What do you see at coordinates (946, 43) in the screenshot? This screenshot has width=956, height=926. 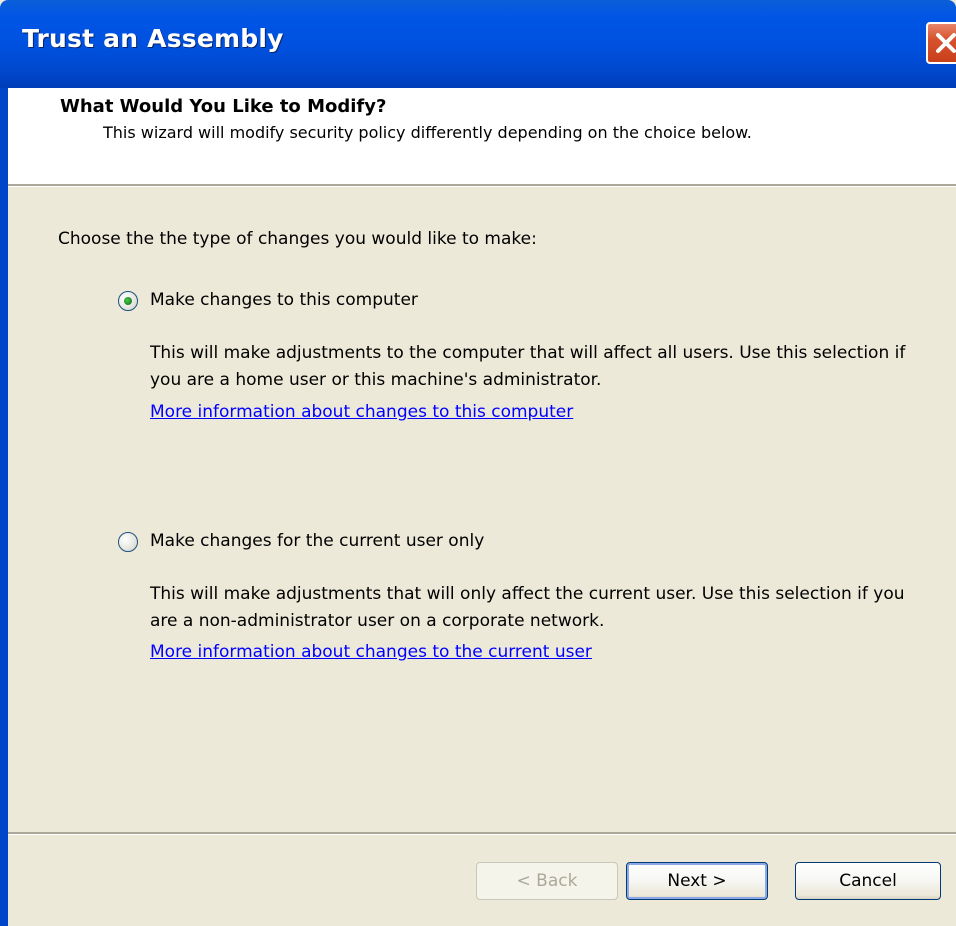 I see `close-icon` at bounding box center [946, 43].